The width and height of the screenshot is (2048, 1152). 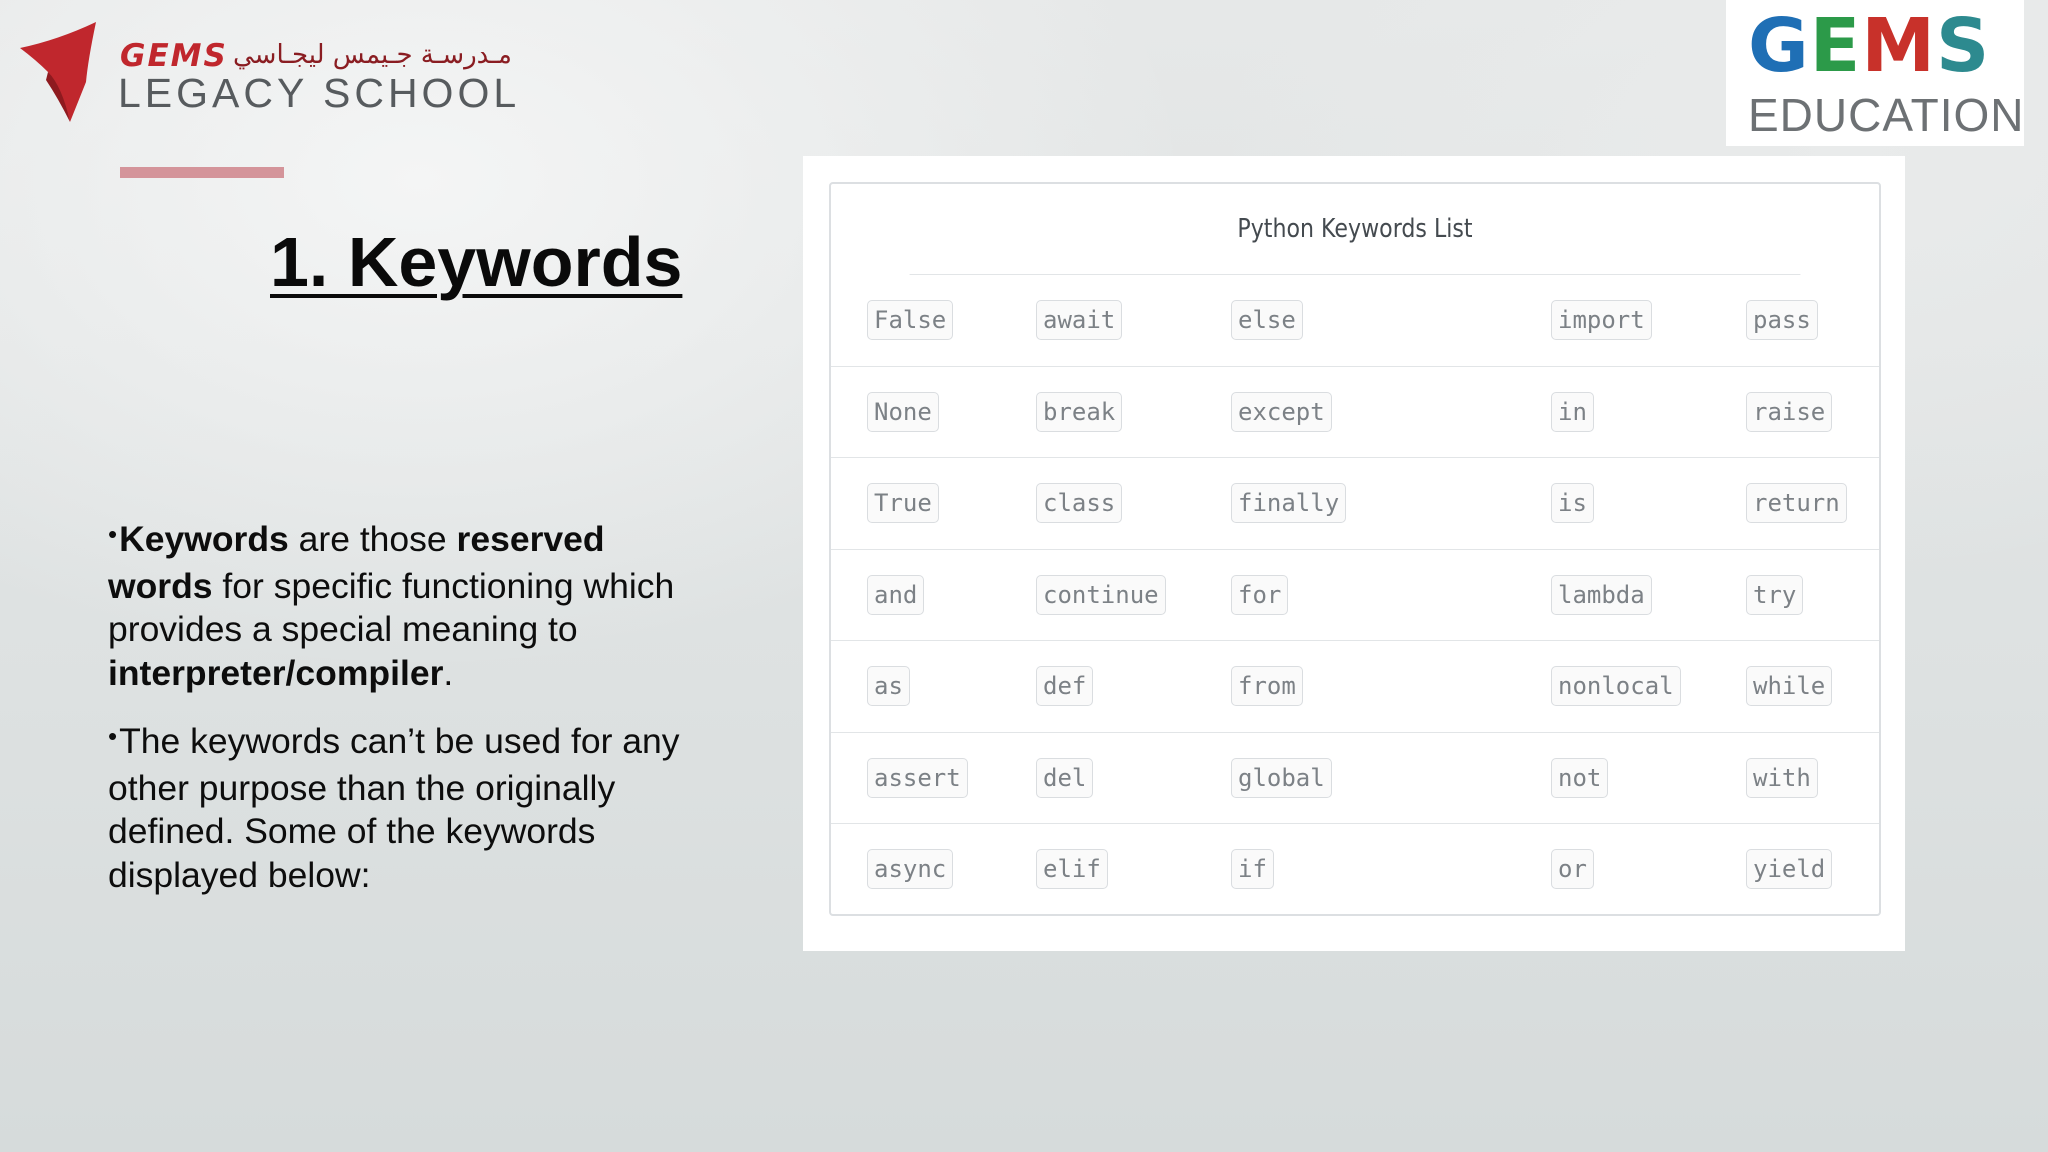 What do you see at coordinates (1065, 777) in the screenshot?
I see `keyword-cell: del` at bounding box center [1065, 777].